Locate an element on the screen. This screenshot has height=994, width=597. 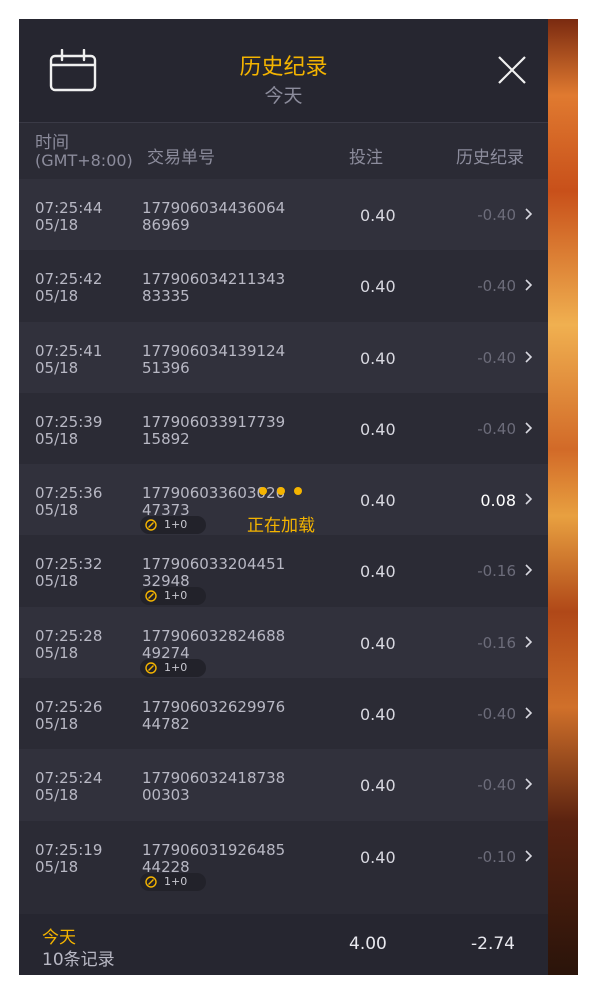
panel-header: 历史纪录 今天 is located at coordinates (283, 71).